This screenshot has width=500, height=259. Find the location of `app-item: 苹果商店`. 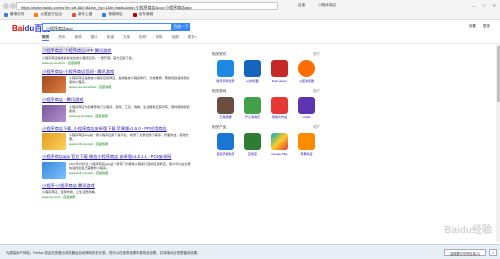

app-item: 苹果商店 is located at coordinates (306, 144).